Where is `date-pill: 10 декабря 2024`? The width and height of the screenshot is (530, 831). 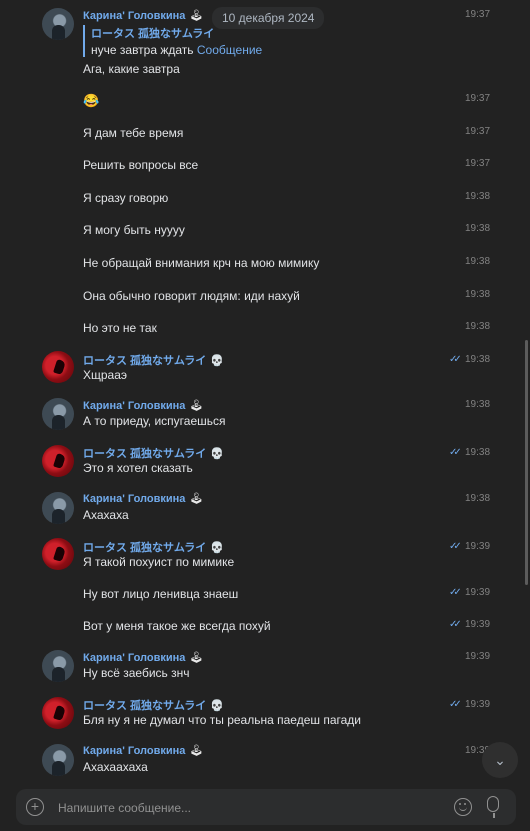
date-pill: 10 декабря 2024 is located at coordinates (268, 18).